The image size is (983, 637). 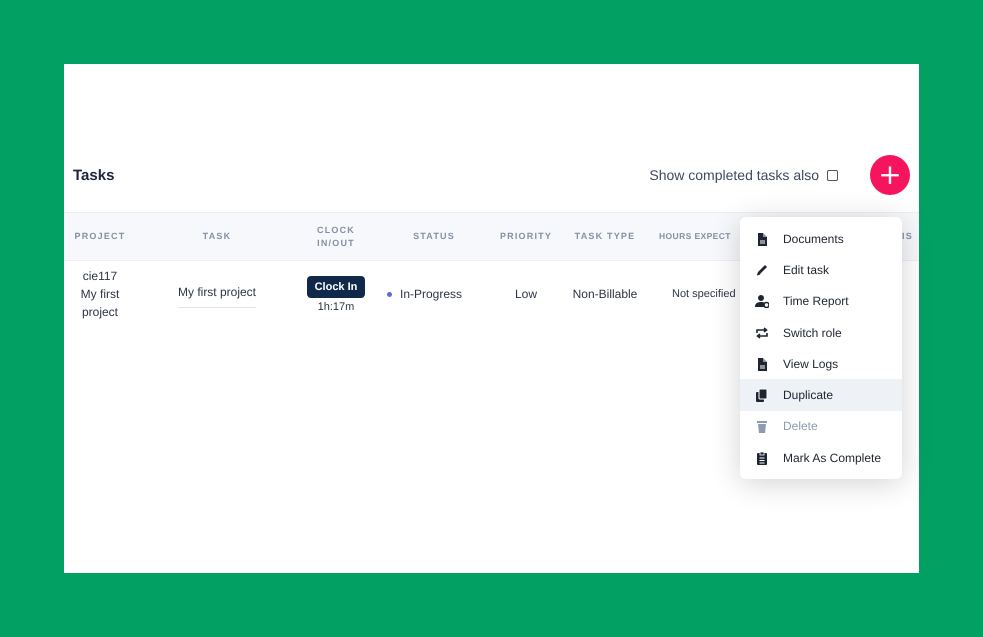 What do you see at coordinates (821, 332) in the screenshot?
I see `menu-item: Switch role` at bounding box center [821, 332].